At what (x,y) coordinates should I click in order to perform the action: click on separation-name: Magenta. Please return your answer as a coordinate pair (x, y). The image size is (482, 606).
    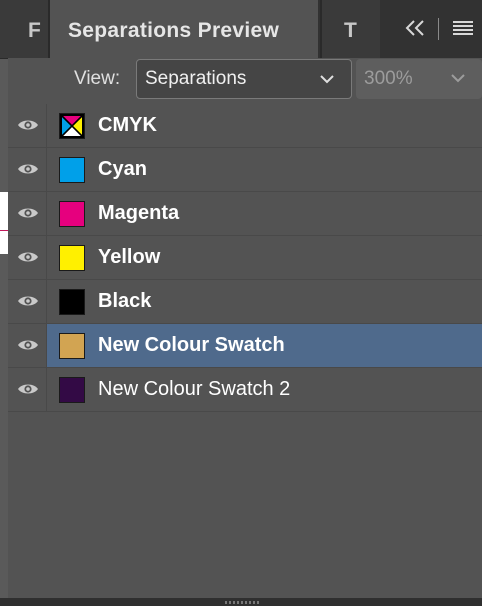
    Looking at the image, I should click on (139, 213).